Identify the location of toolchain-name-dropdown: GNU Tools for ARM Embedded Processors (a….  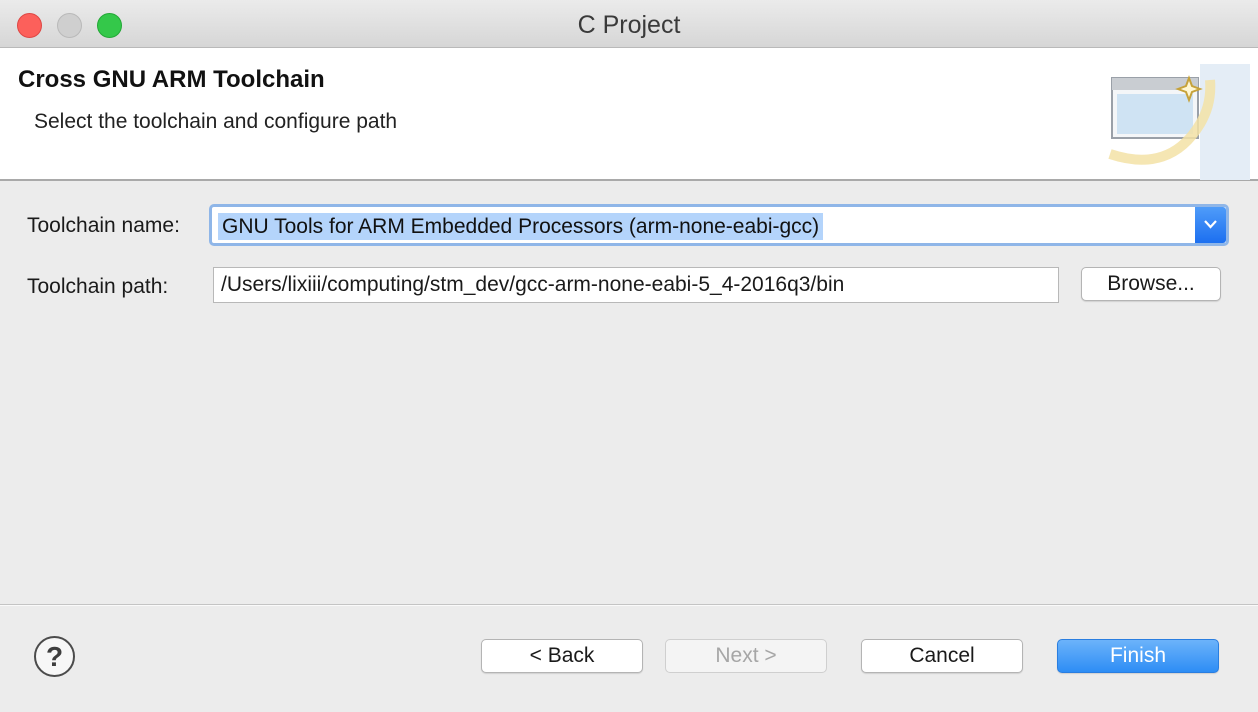
(719, 225).